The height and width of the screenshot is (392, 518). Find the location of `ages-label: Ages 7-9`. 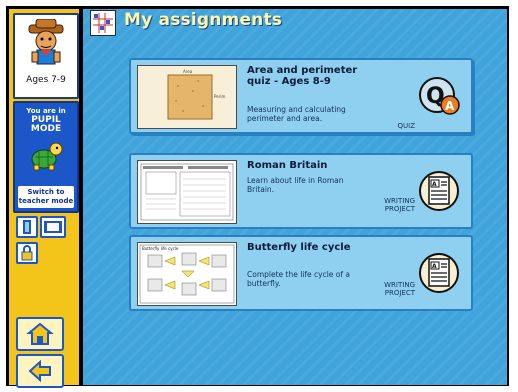

ages-label: Ages 7-9 is located at coordinates (46, 80).